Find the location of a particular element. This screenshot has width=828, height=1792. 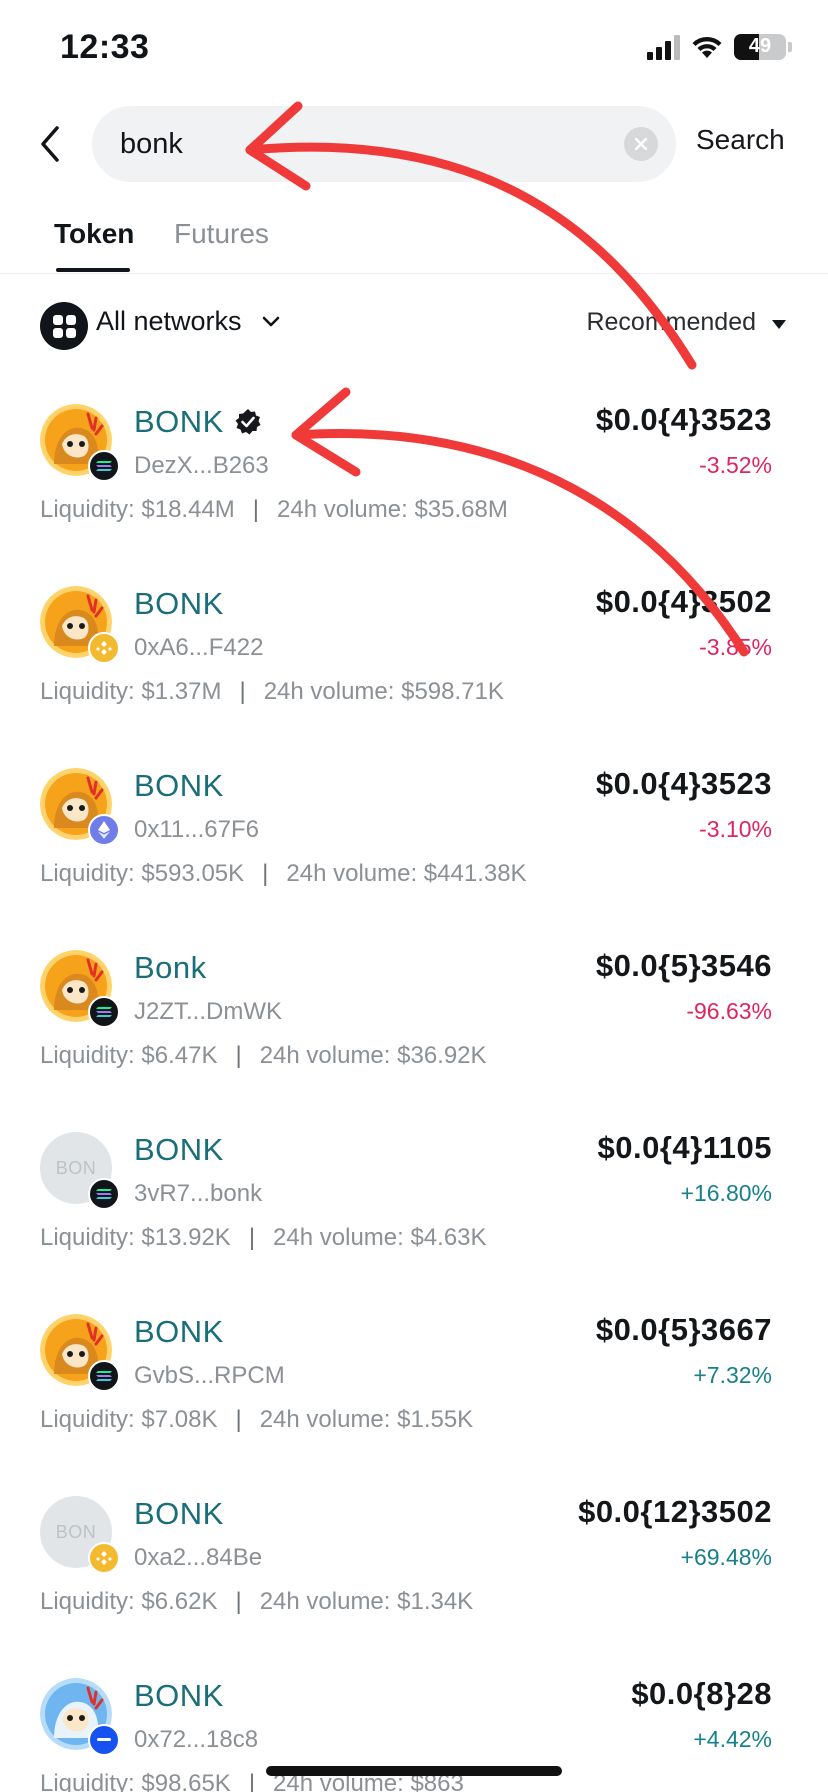

tab-futures: Futures is located at coordinates (221, 234).